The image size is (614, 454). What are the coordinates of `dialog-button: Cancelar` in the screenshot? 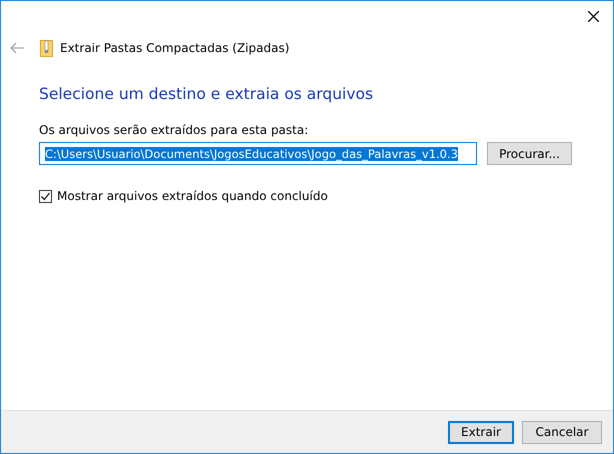 It's located at (562, 432).